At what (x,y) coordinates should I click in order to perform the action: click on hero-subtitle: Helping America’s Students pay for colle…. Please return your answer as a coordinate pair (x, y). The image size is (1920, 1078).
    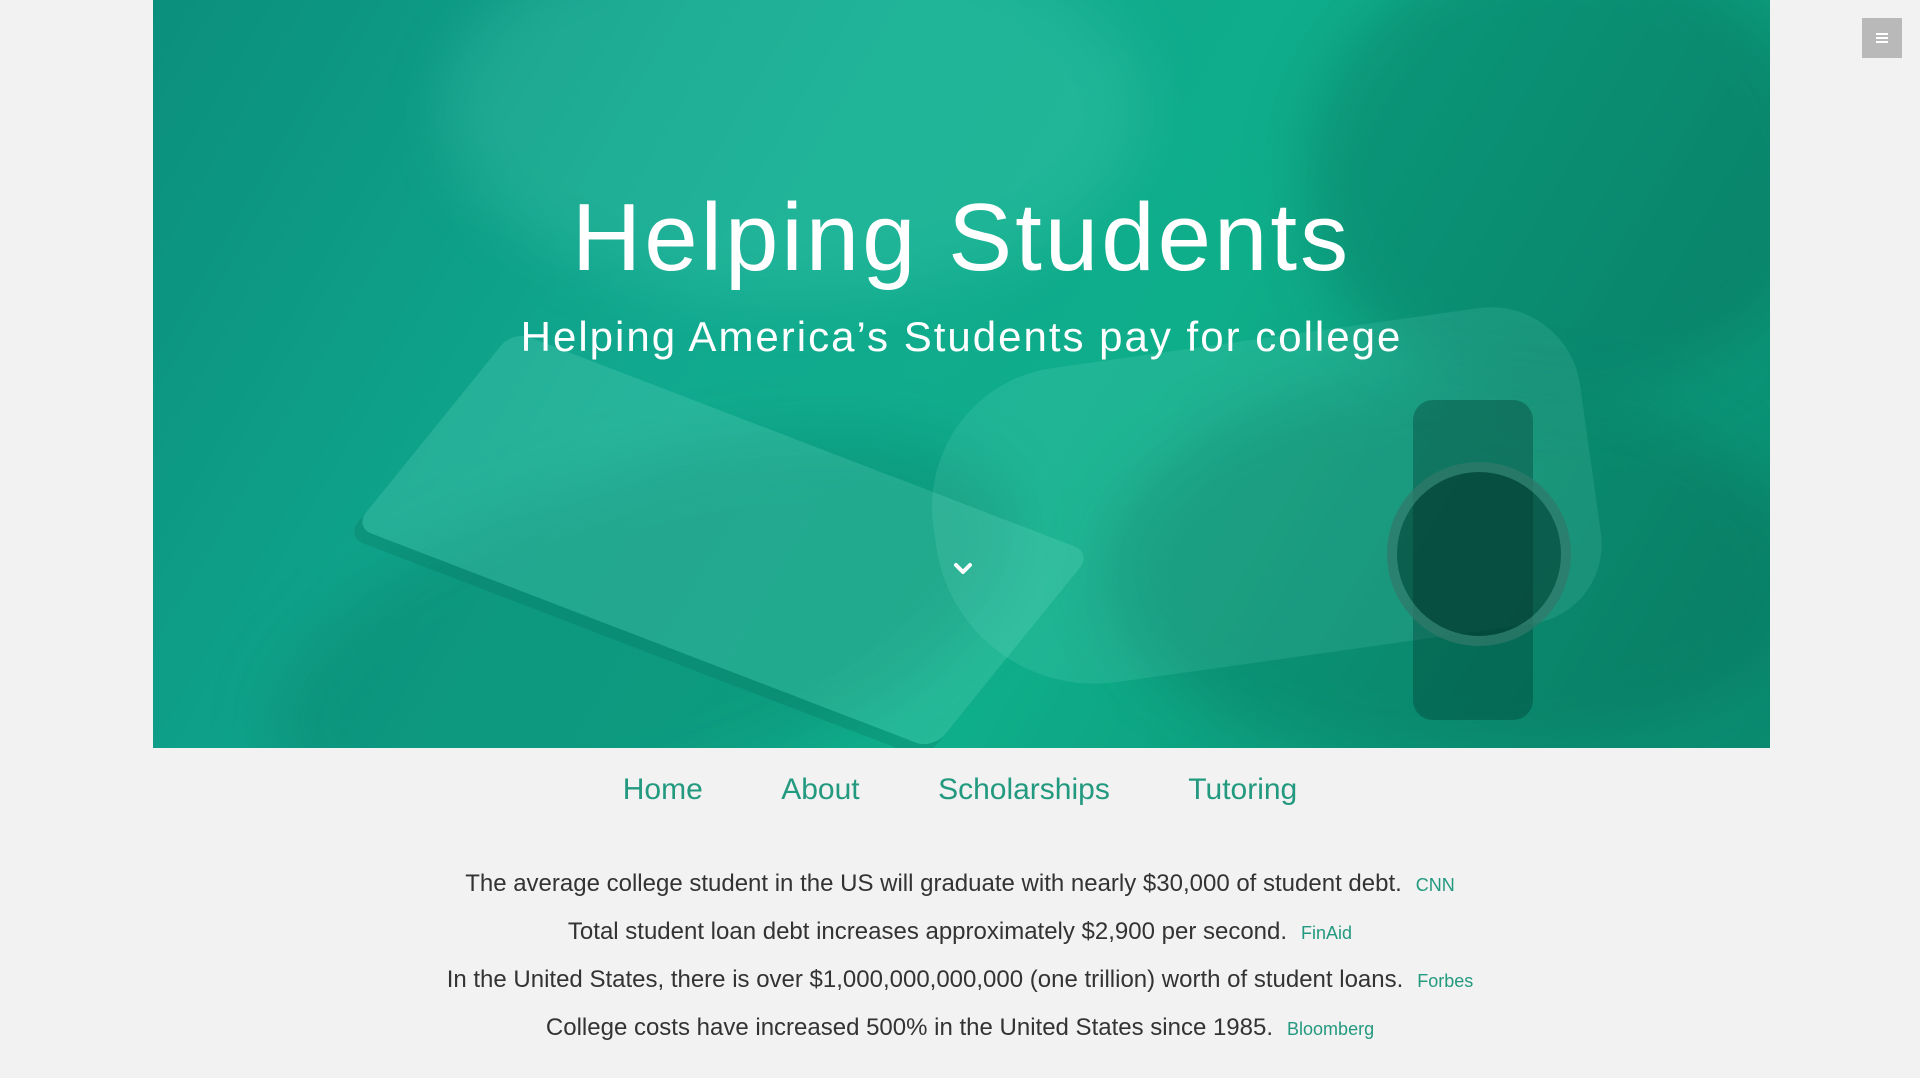
    Looking at the image, I should click on (961, 336).